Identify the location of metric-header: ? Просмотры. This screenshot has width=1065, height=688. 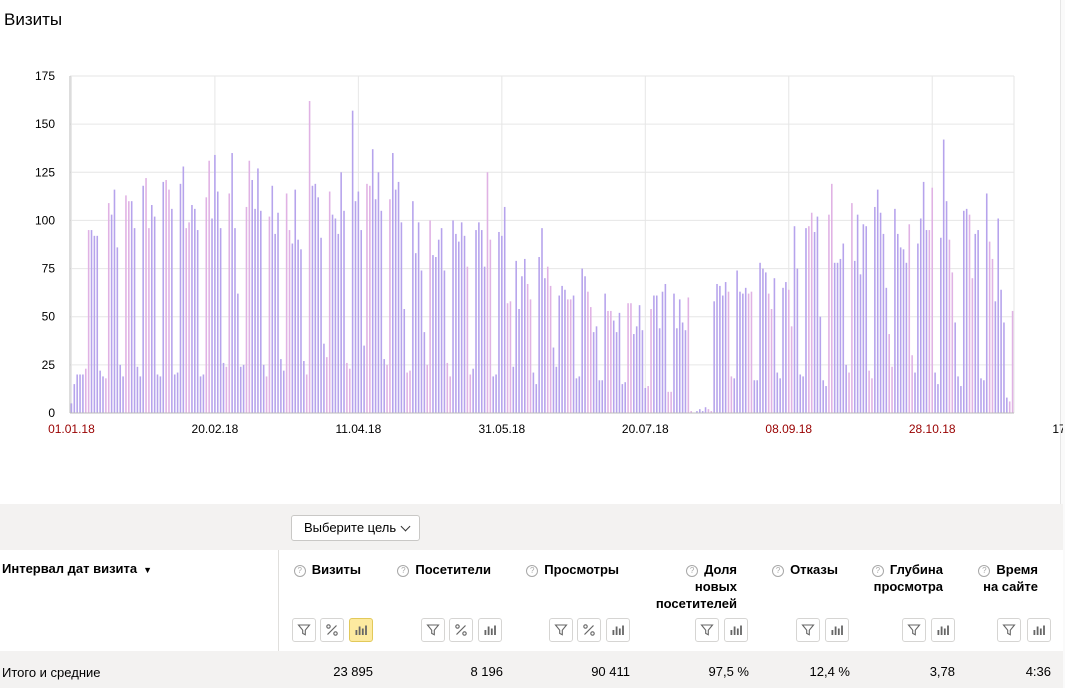
(572, 569).